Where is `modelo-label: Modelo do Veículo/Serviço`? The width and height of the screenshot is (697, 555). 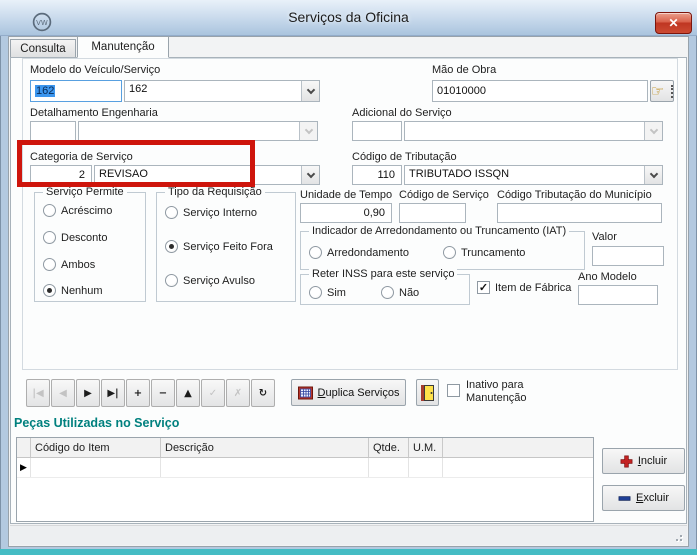
modelo-label: Modelo do Veículo/Serviço is located at coordinates (95, 70).